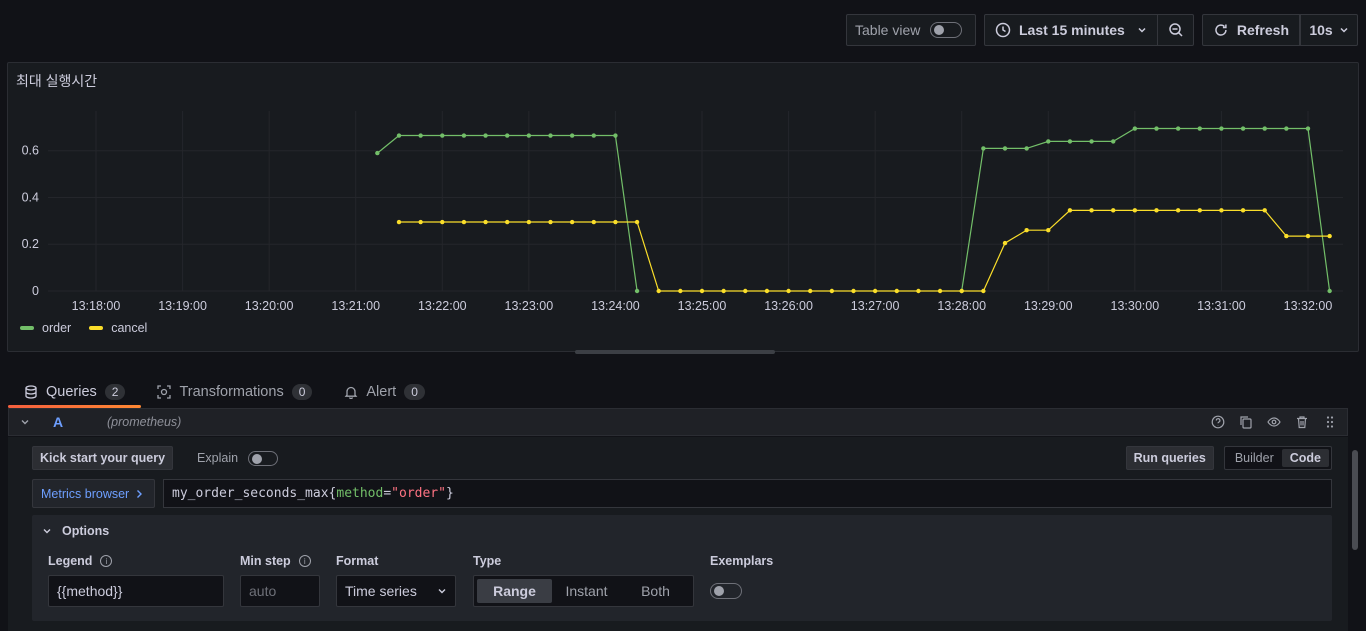 The height and width of the screenshot is (631, 1366). What do you see at coordinates (1048, 306) in the screenshot?
I see `x-tick-label: 13:29:00` at bounding box center [1048, 306].